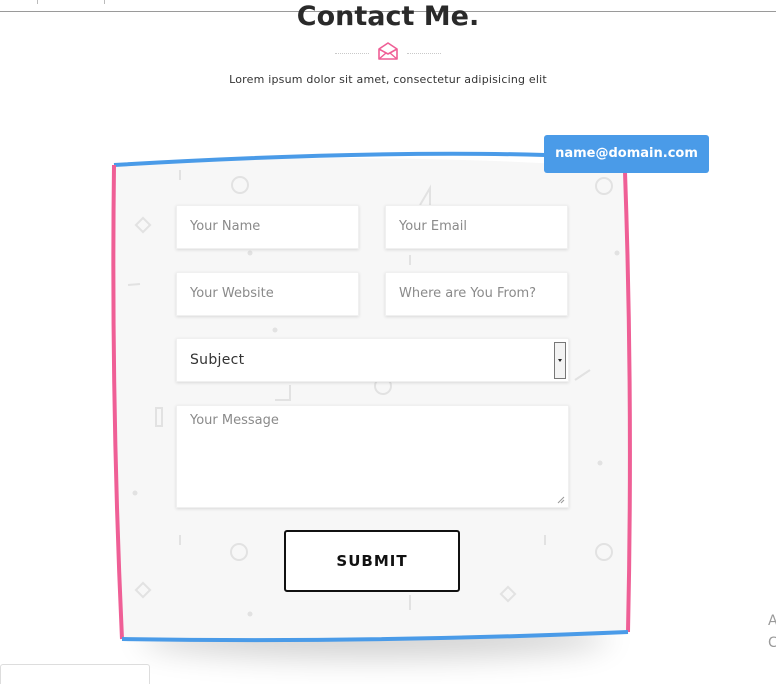  Describe the element at coordinates (234, 420) in the screenshot. I see `message-placeholder: Your Message` at that location.